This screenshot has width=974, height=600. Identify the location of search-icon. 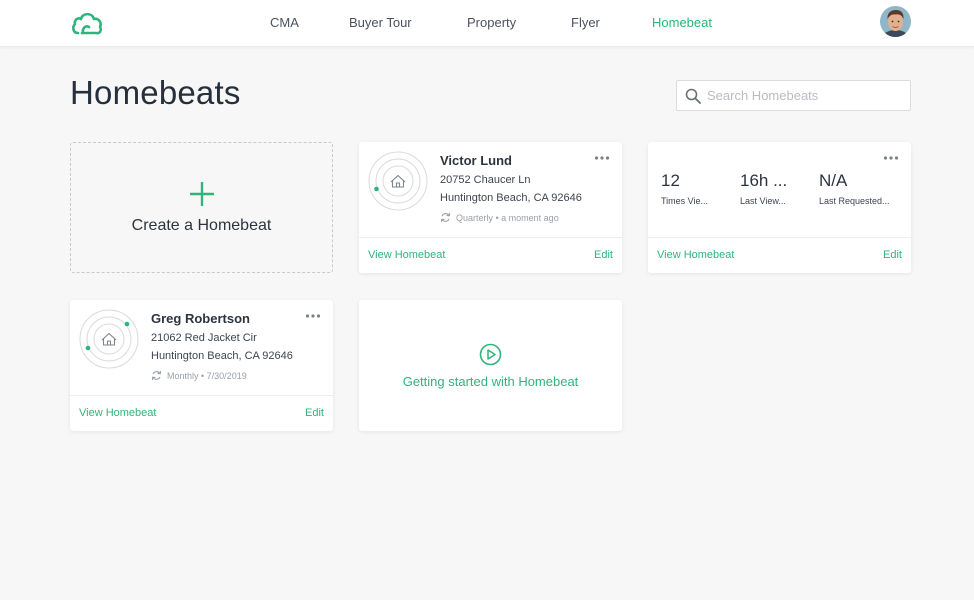
(693, 96).